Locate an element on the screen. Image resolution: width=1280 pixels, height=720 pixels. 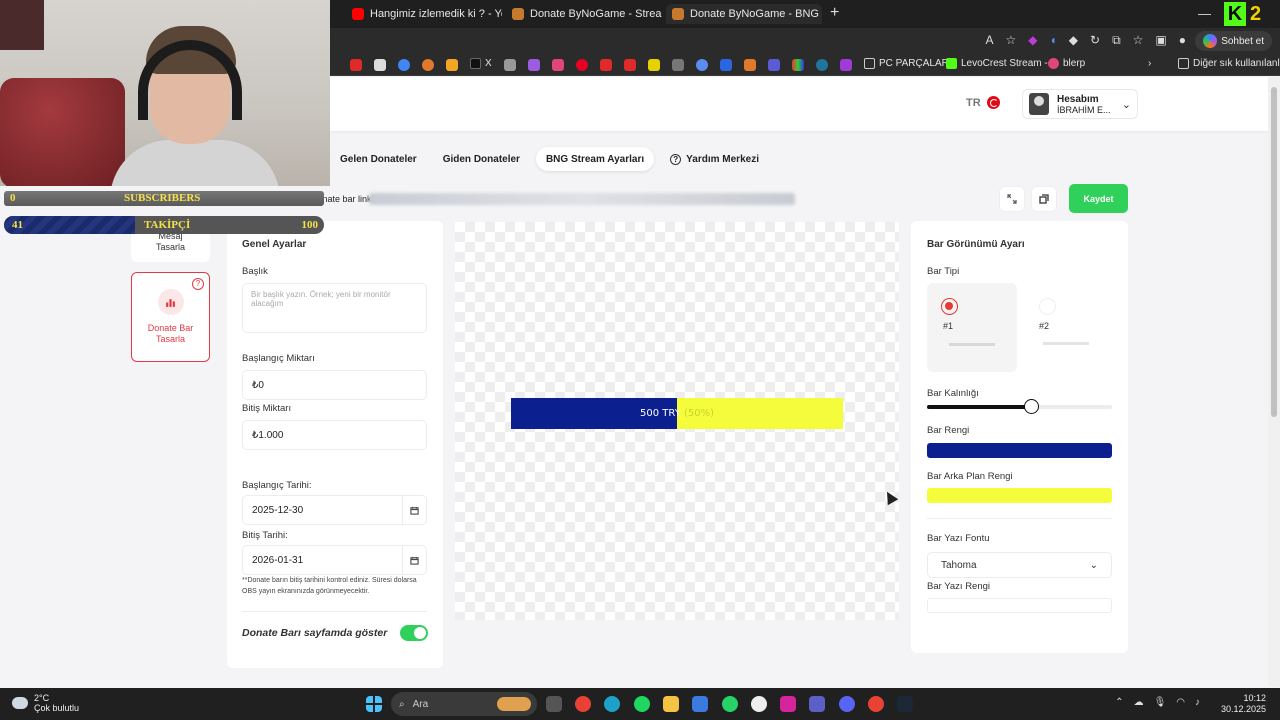
whatsapp-icon is located at coordinates (730, 704).